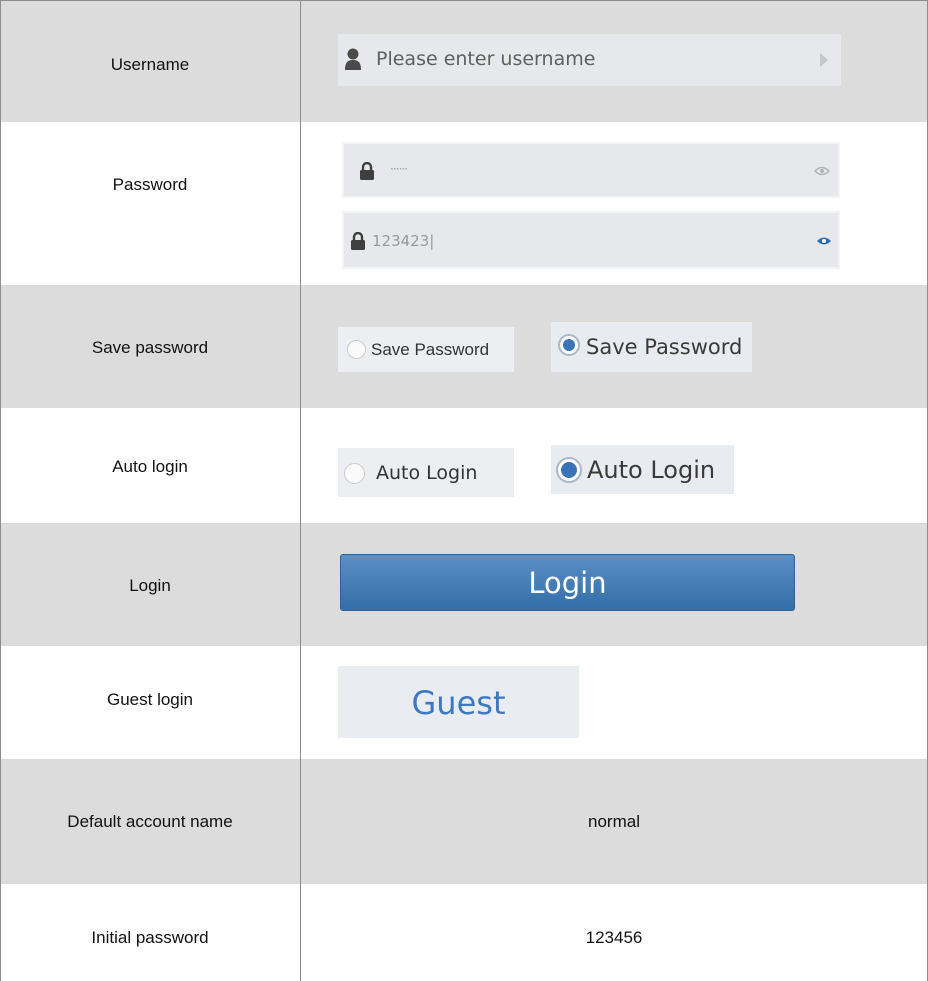  Describe the element at coordinates (150, 466) in the screenshot. I see `label-auto-login: Auto login` at that location.